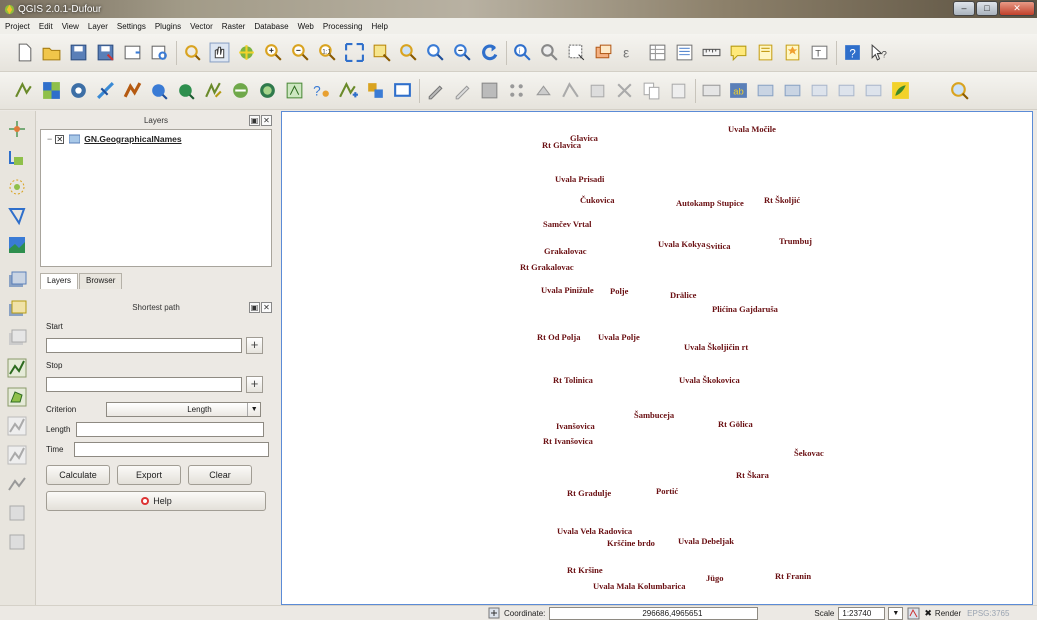  What do you see at coordinates (852, 52) in the screenshot?
I see `help-icon: ?` at bounding box center [852, 52].